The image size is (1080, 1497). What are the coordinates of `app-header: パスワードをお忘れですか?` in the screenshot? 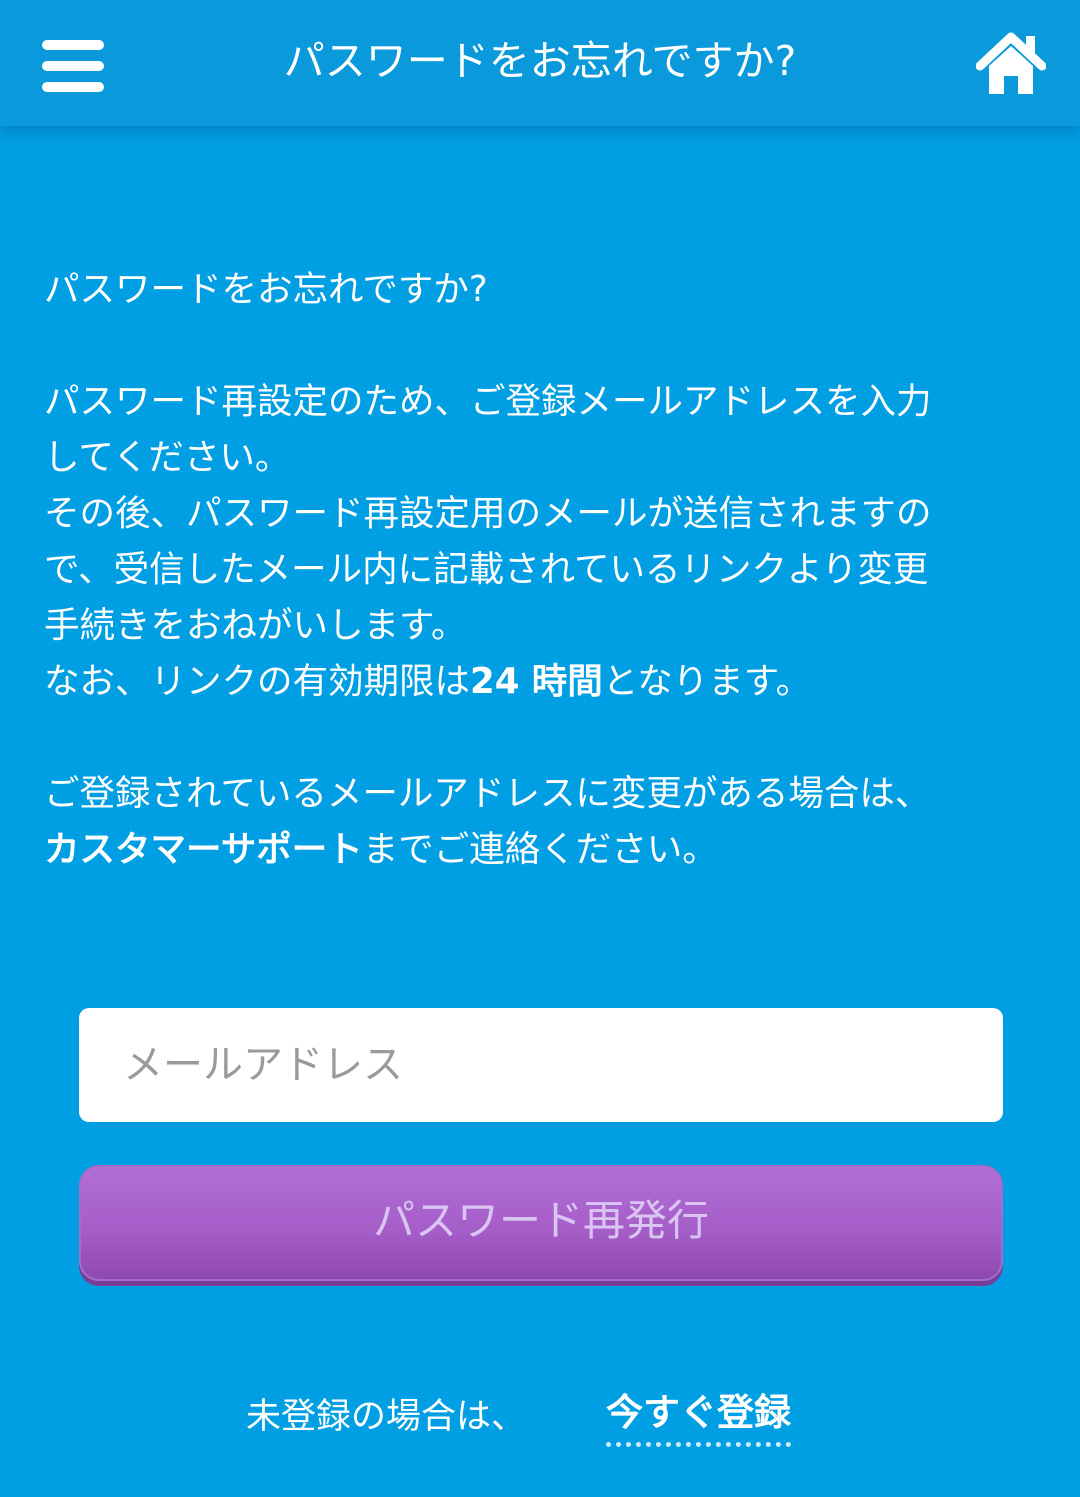 It's located at (540, 63).